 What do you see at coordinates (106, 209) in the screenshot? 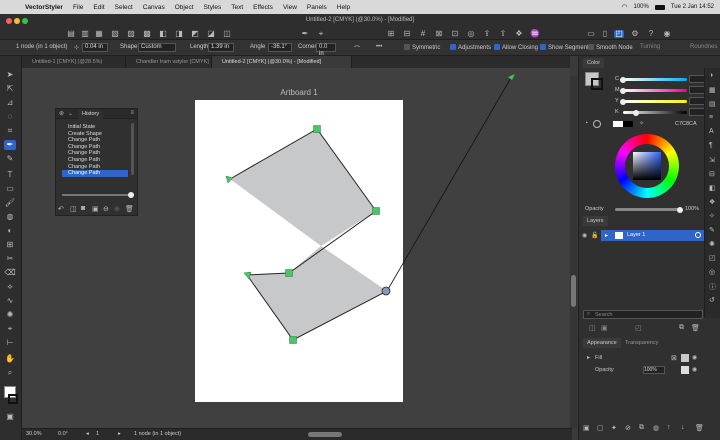
I see `minus-icon: ⊖` at bounding box center [106, 209].